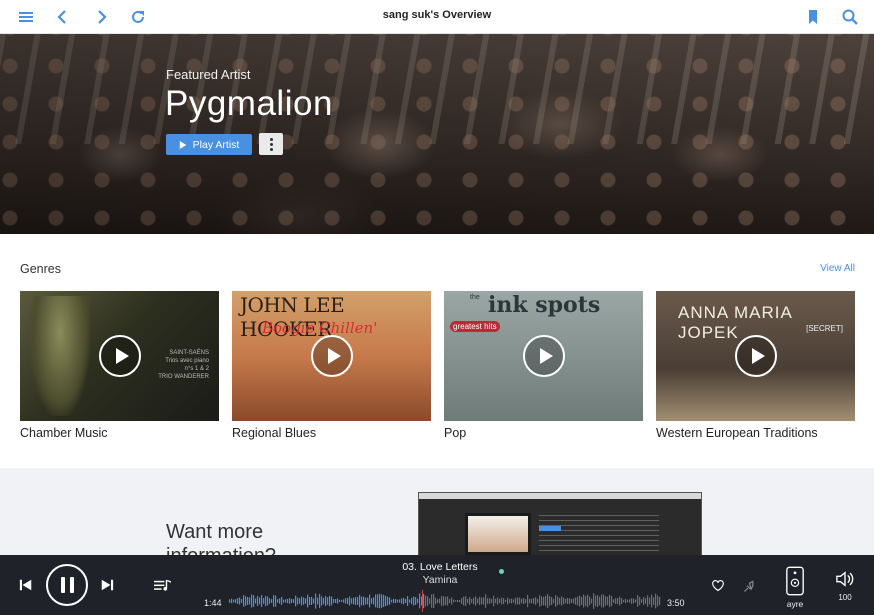  I want to click on search-icon, so click(850, 17).